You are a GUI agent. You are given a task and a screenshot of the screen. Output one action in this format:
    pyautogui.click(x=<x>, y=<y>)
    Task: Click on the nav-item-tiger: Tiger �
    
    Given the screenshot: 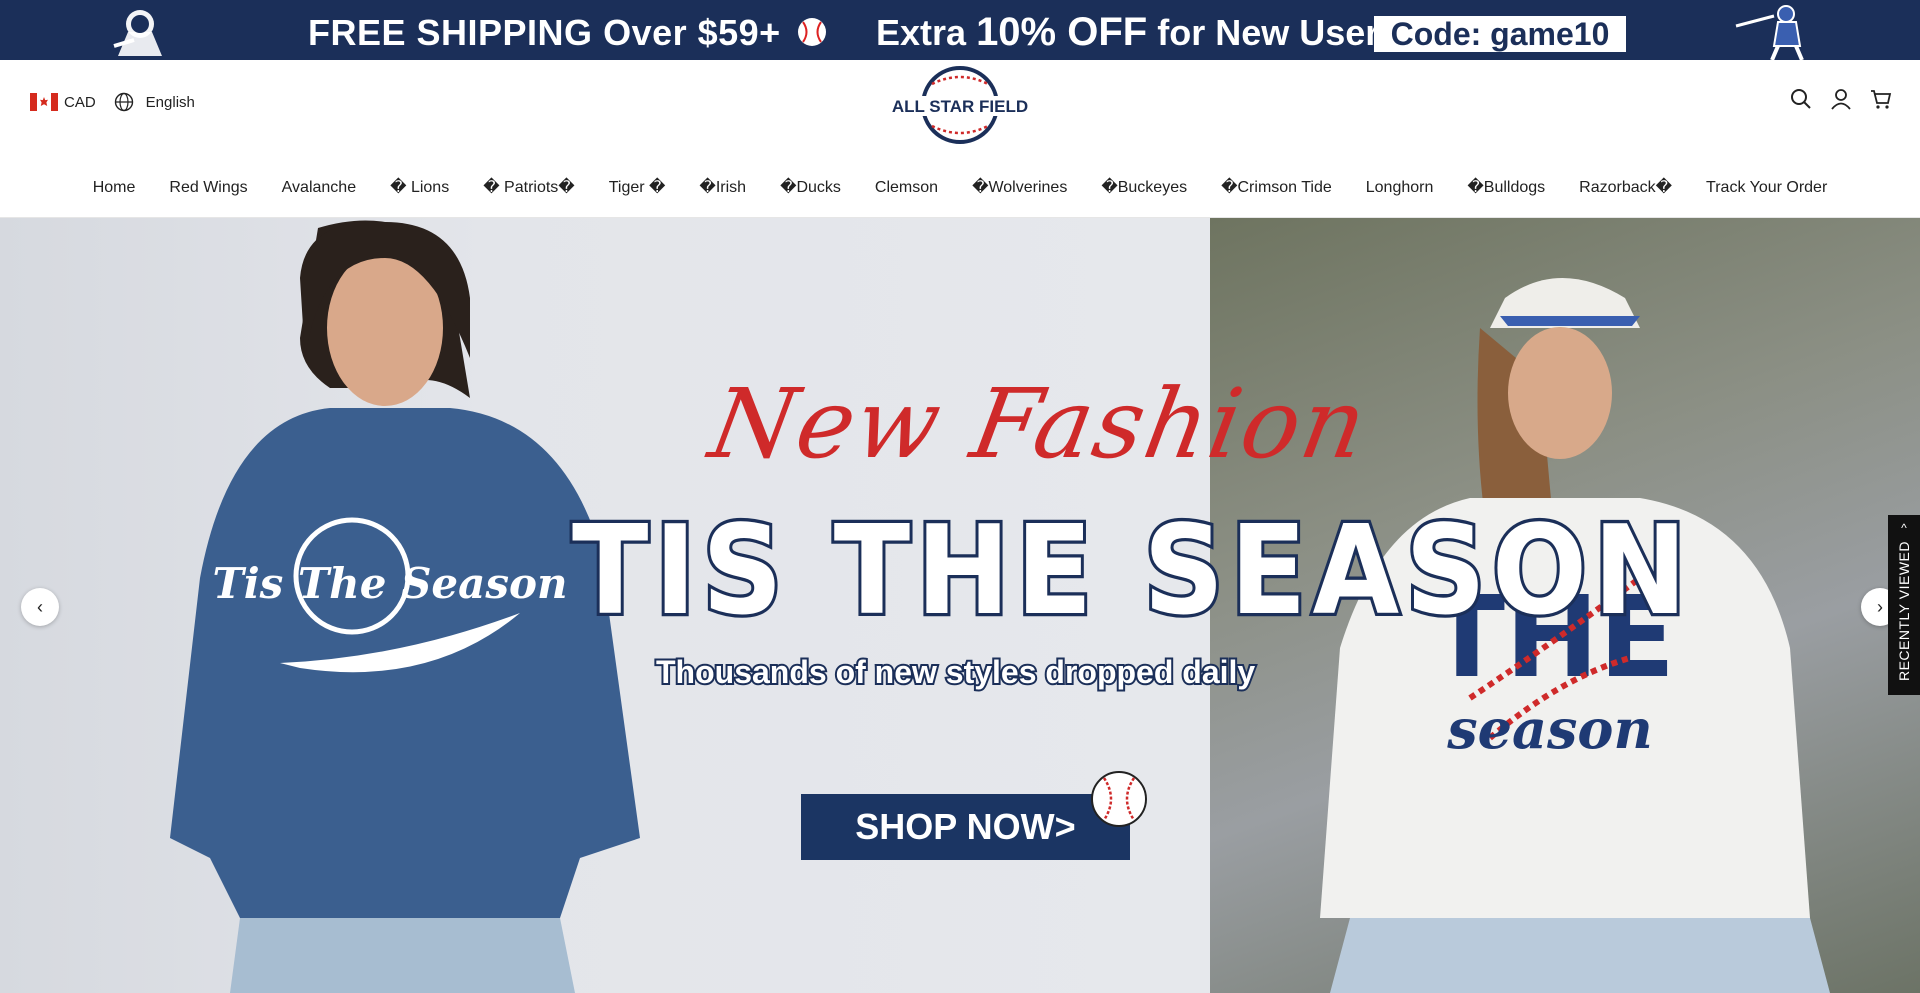 What is the action you would take?
    pyautogui.click(x=637, y=188)
    